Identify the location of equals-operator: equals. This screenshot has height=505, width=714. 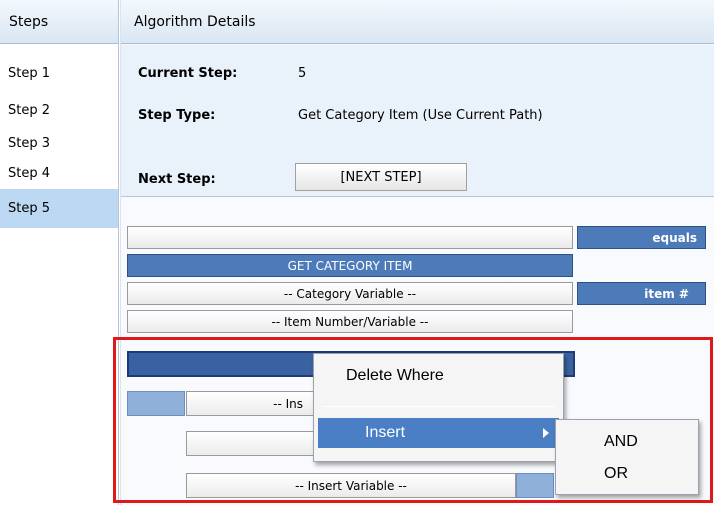
(641, 237).